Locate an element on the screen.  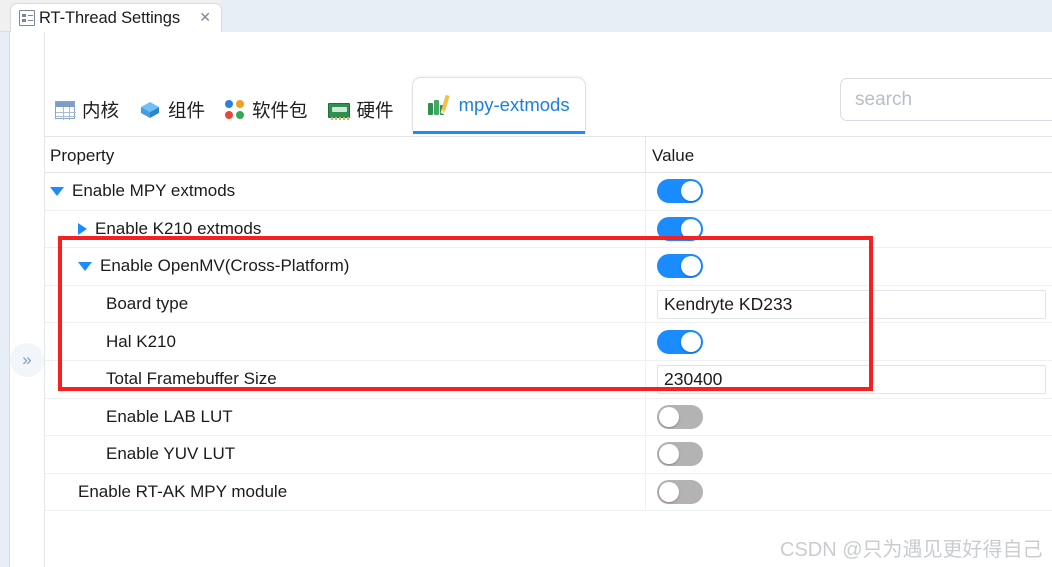
value-cell: Kendryte KD233 is located at coordinates (849, 304).